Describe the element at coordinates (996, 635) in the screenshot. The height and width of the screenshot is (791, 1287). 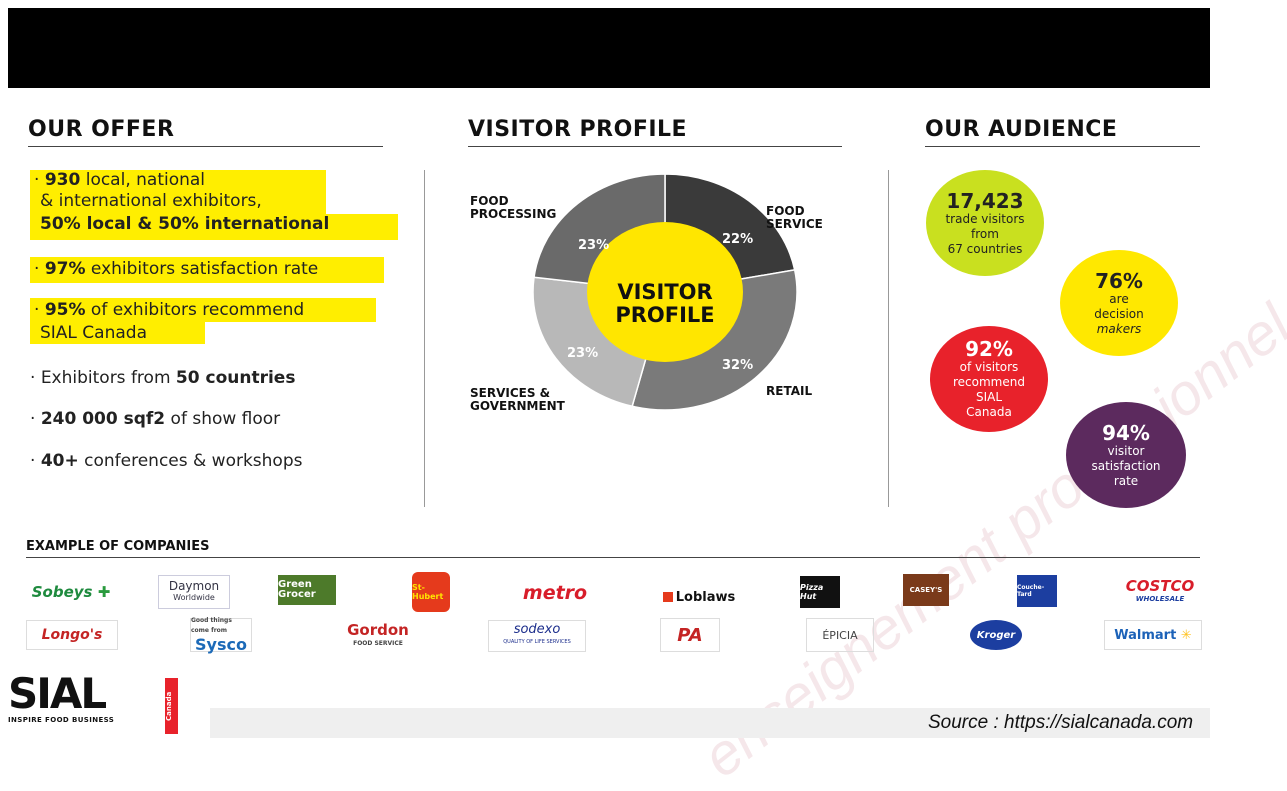
I see `logo-kroger: Kroger` at that location.